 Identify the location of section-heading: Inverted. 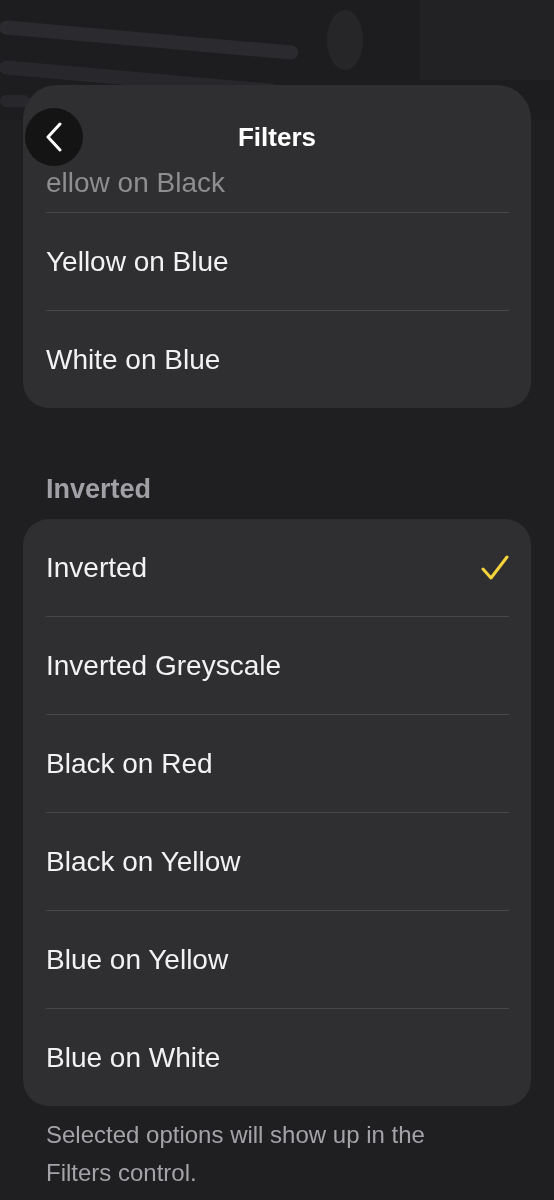
(99, 489).